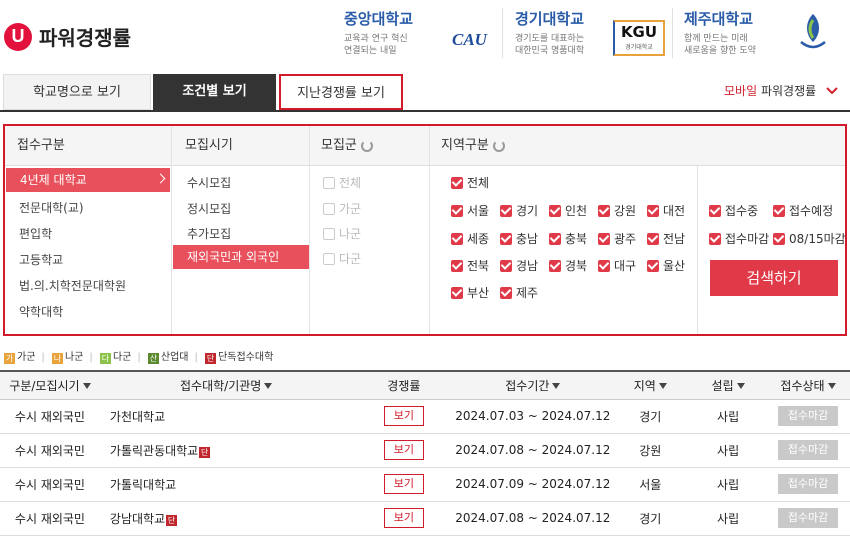 Image resolution: width=850 pixels, height=539 pixels. I want to click on region-checkbox: 세종, so click(470, 238).